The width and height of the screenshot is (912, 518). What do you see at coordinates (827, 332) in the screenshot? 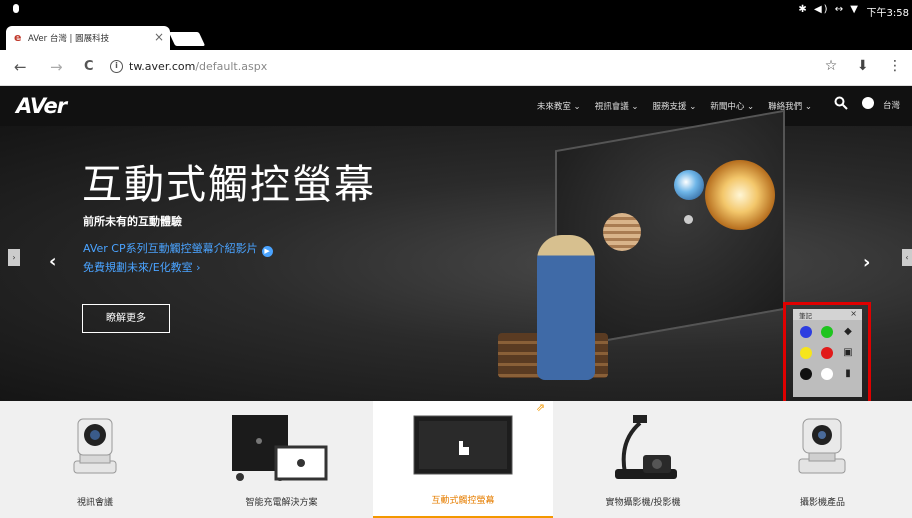
I see `color-green-swatch` at bounding box center [827, 332].